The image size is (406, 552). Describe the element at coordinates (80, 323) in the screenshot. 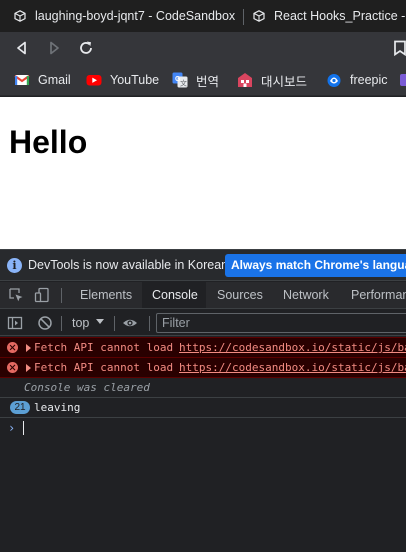

I see `context-selector: top` at that location.